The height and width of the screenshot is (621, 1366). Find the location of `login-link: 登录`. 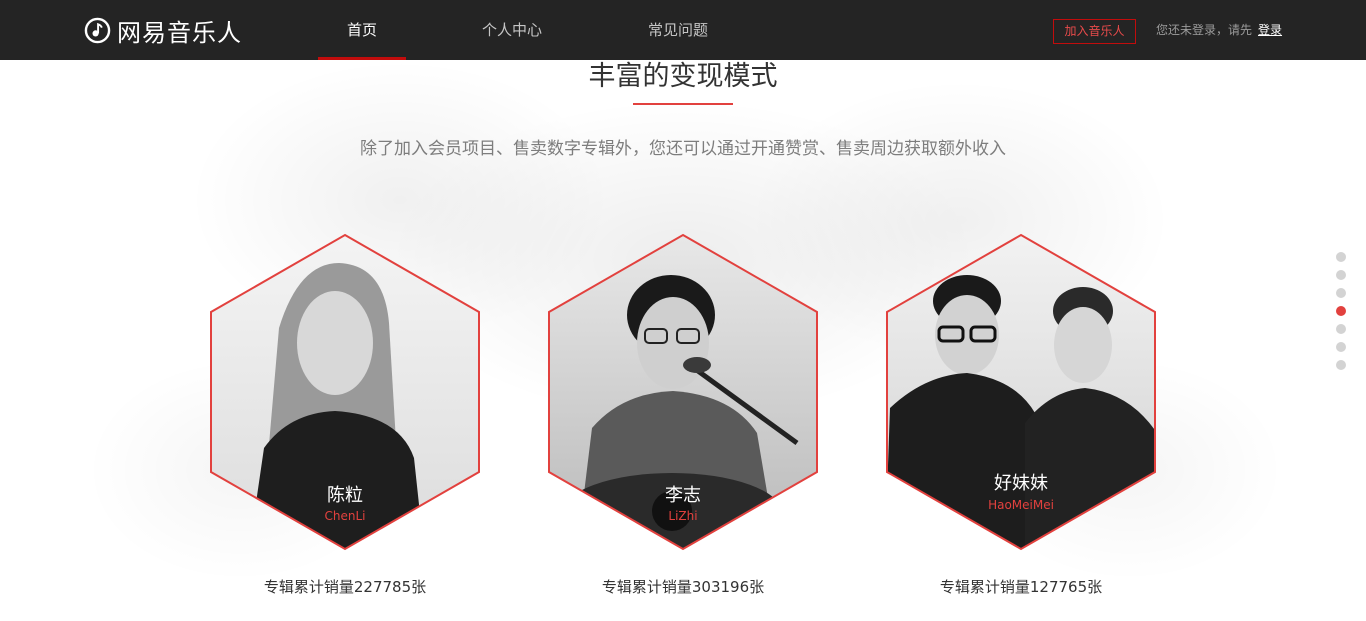

login-link: 登录 is located at coordinates (1270, 29).